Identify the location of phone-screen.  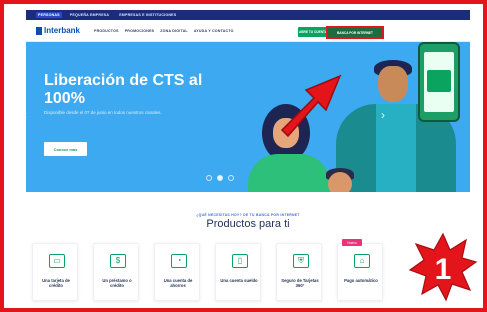
(439, 82).